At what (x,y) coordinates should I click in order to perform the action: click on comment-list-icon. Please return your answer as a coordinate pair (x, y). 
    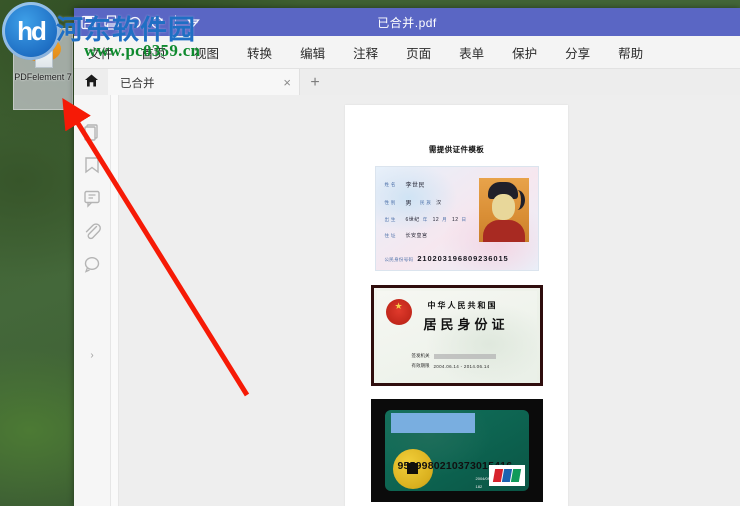
    Looking at the image, I should click on (92, 198).